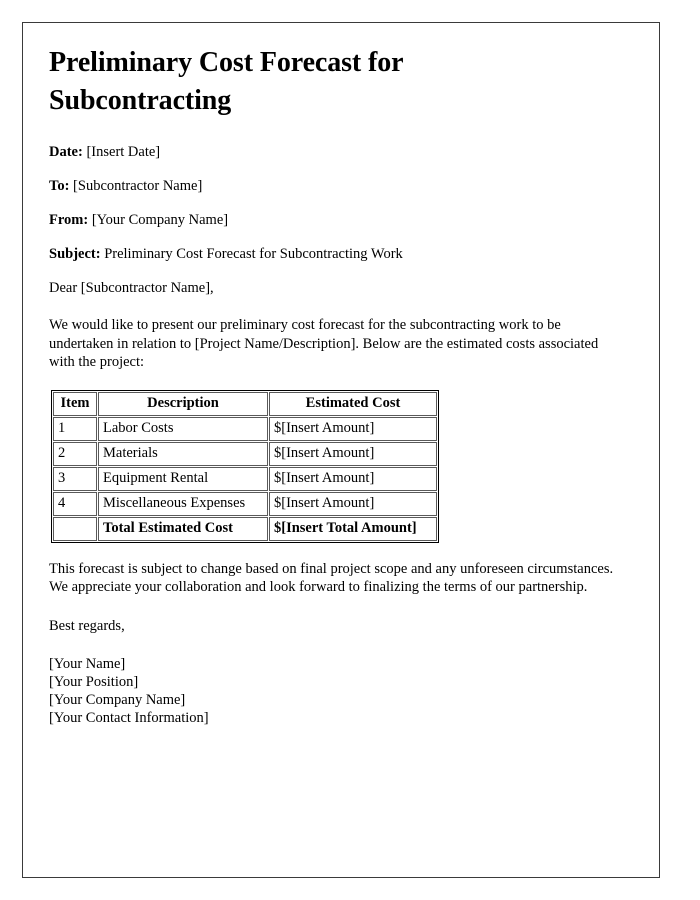 Image resolution: width=700 pixels, height=900 pixels. What do you see at coordinates (87, 663) in the screenshot?
I see `signature-name: [Your Name]` at bounding box center [87, 663].